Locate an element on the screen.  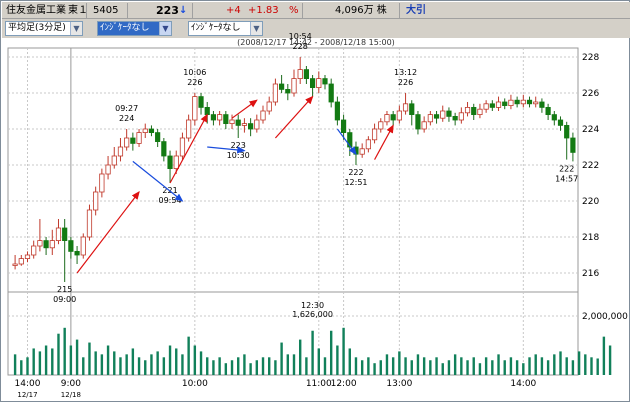
x-tick-date: 12/17 is located at coordinates (27, 395).